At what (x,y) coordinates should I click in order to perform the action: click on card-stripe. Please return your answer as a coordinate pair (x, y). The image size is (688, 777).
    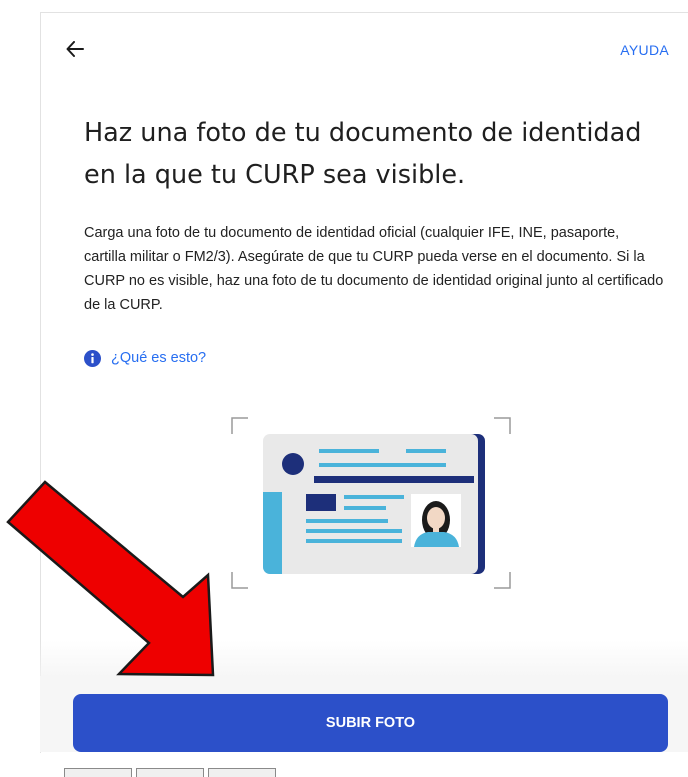
    Looking at the image, I should click on (272, 533).